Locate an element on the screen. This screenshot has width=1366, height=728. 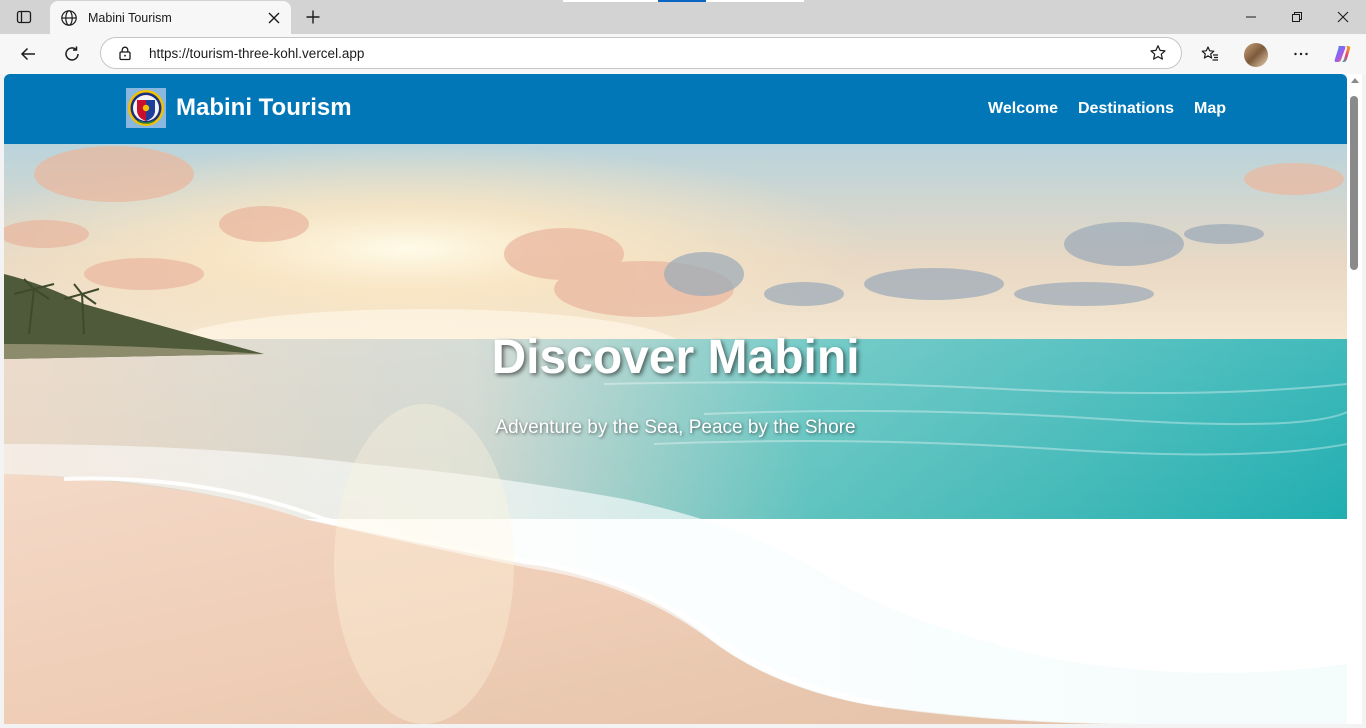
municipal-seal-logo is located at coordinates (146, 108).